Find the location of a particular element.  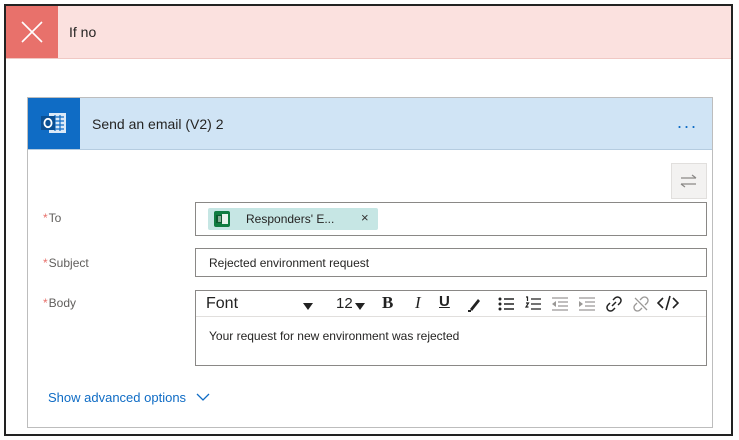

bold-button: B is located at coordinates (387, 303).